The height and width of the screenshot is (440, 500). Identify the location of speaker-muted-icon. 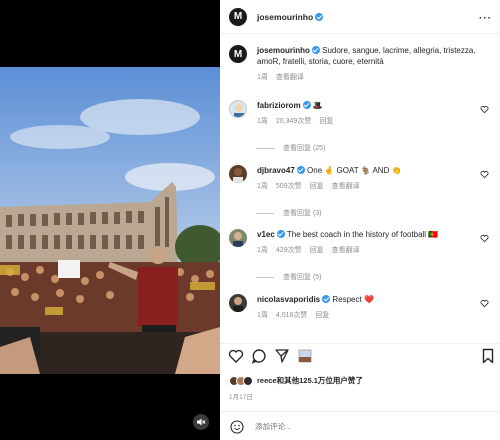
(201, 422).